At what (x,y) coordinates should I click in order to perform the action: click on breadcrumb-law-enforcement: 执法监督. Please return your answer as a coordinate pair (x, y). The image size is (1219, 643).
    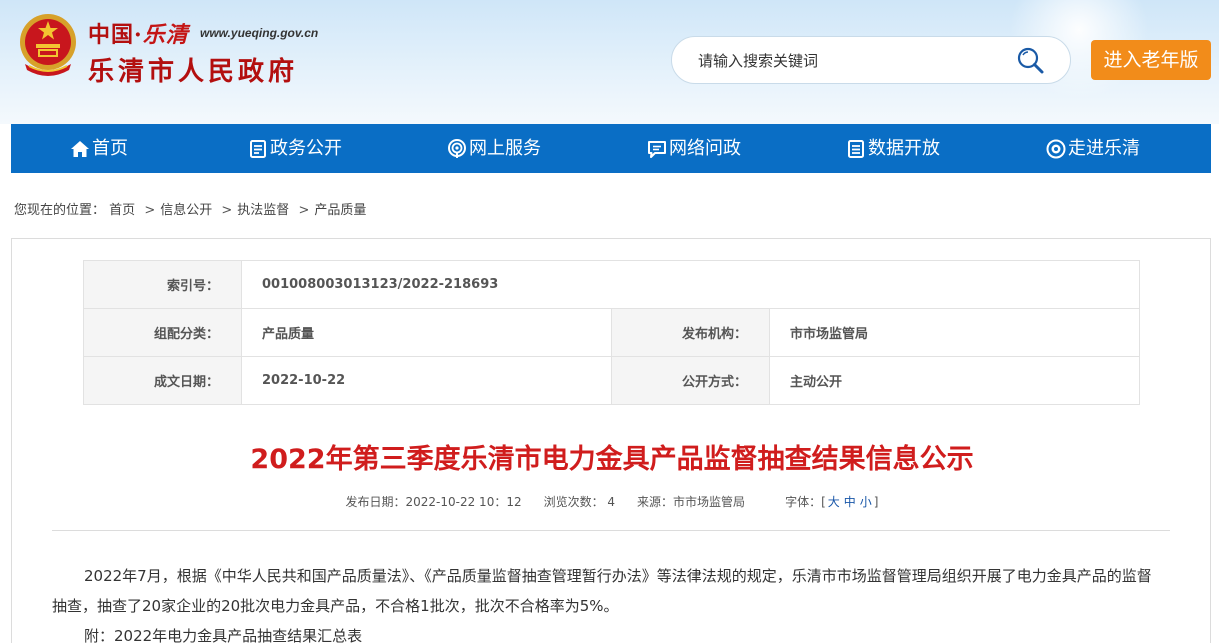
    Looking at the image, I should click on (263, 210).